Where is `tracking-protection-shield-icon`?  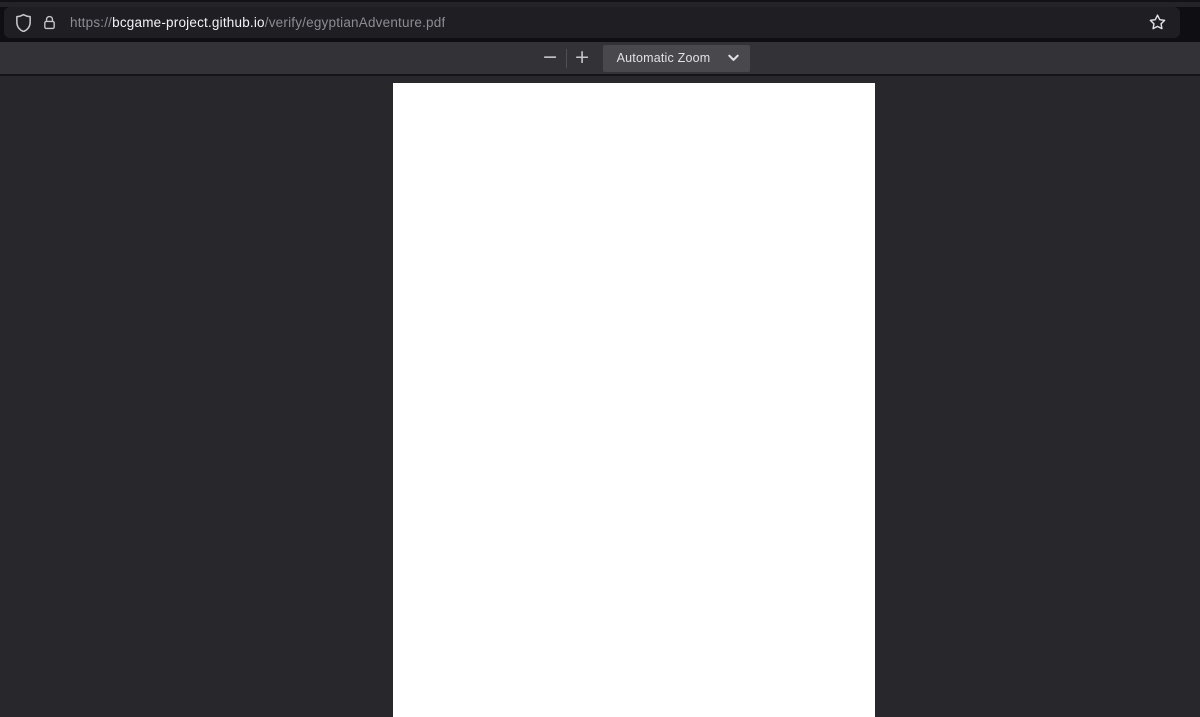 tracking-protection-shield-icon is located at coordinates (23, 23).